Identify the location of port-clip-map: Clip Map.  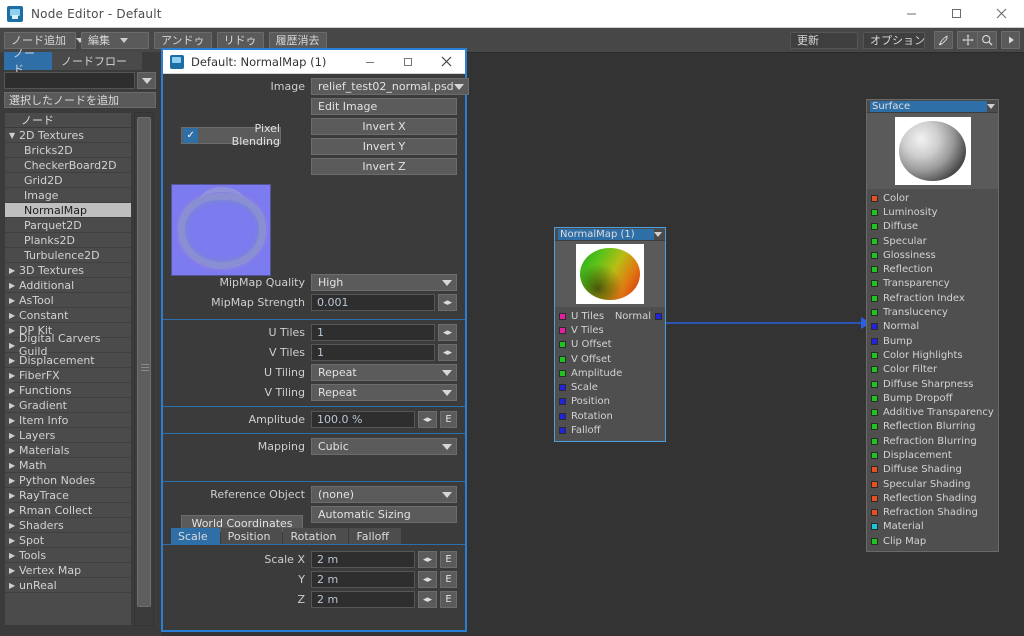
(932, 541).